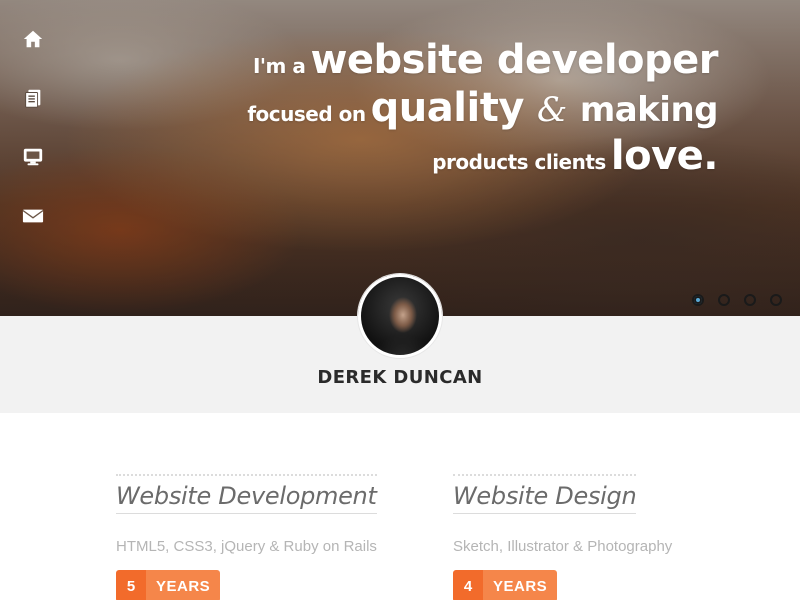 Image resolution: width=800 pixels, height=600 pixels. I want to click on nav-portfolio, so click(34, 158).